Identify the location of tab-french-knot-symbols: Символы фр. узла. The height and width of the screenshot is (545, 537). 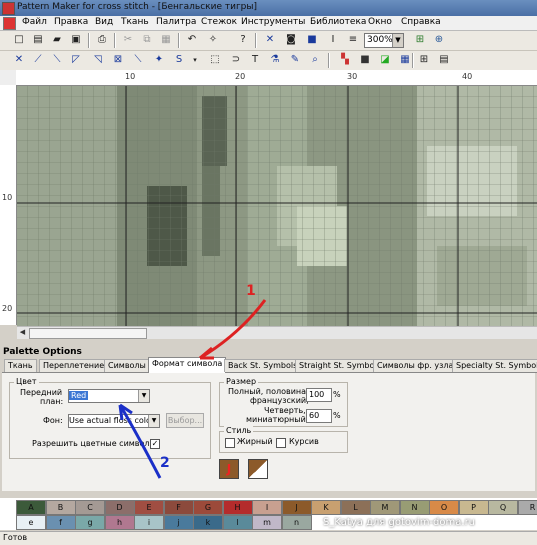
(415, 365).